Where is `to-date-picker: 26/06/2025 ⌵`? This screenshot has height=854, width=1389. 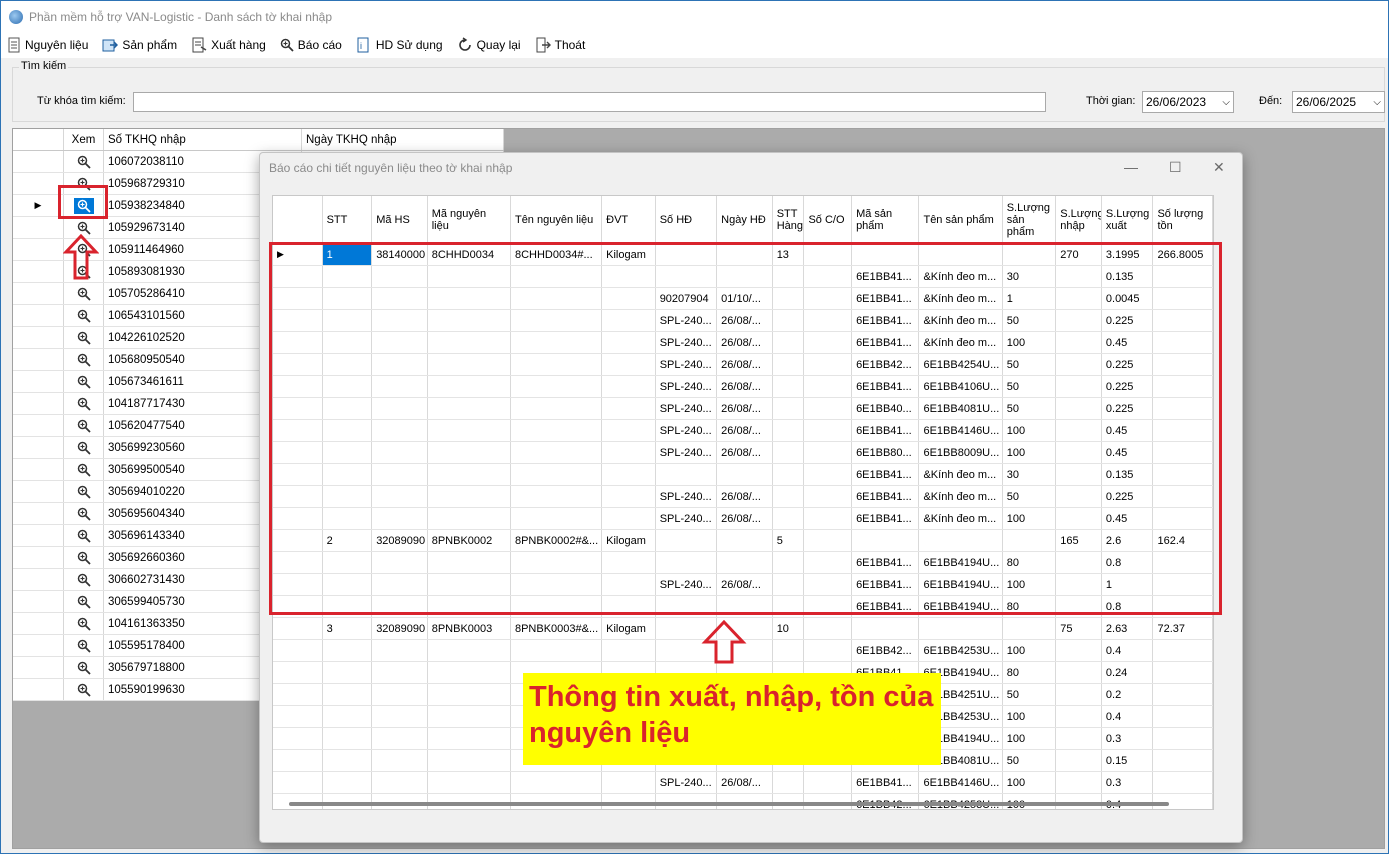
to-date-picker: 26/06/2025 ⌵ is located at coordinates (1338, 102).